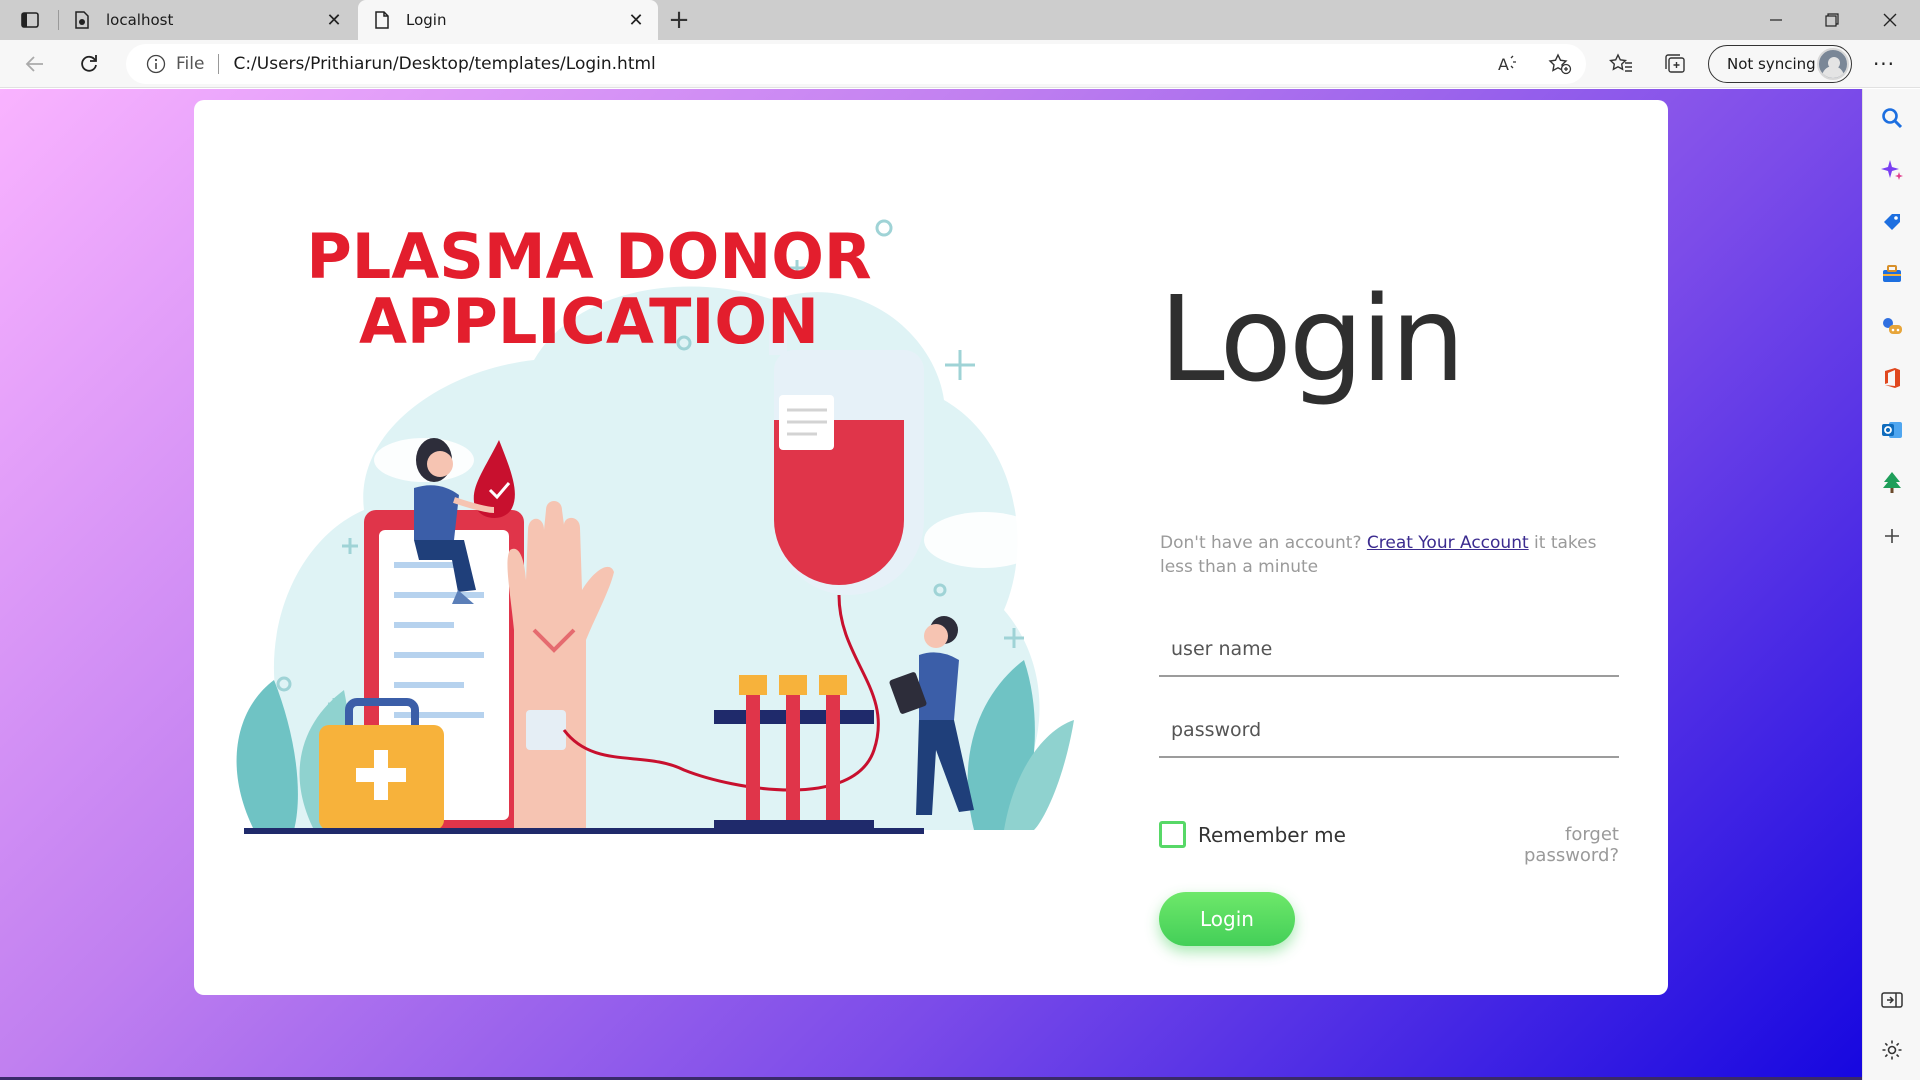  I want to click on tab-strip: localhost ✕ Login ✕ +, so click(960, 20).